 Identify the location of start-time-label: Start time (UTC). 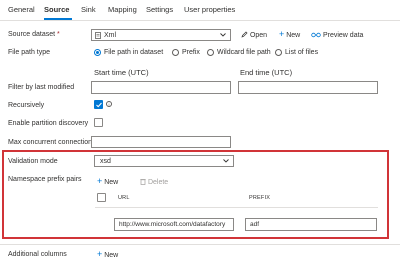
(121, 72).